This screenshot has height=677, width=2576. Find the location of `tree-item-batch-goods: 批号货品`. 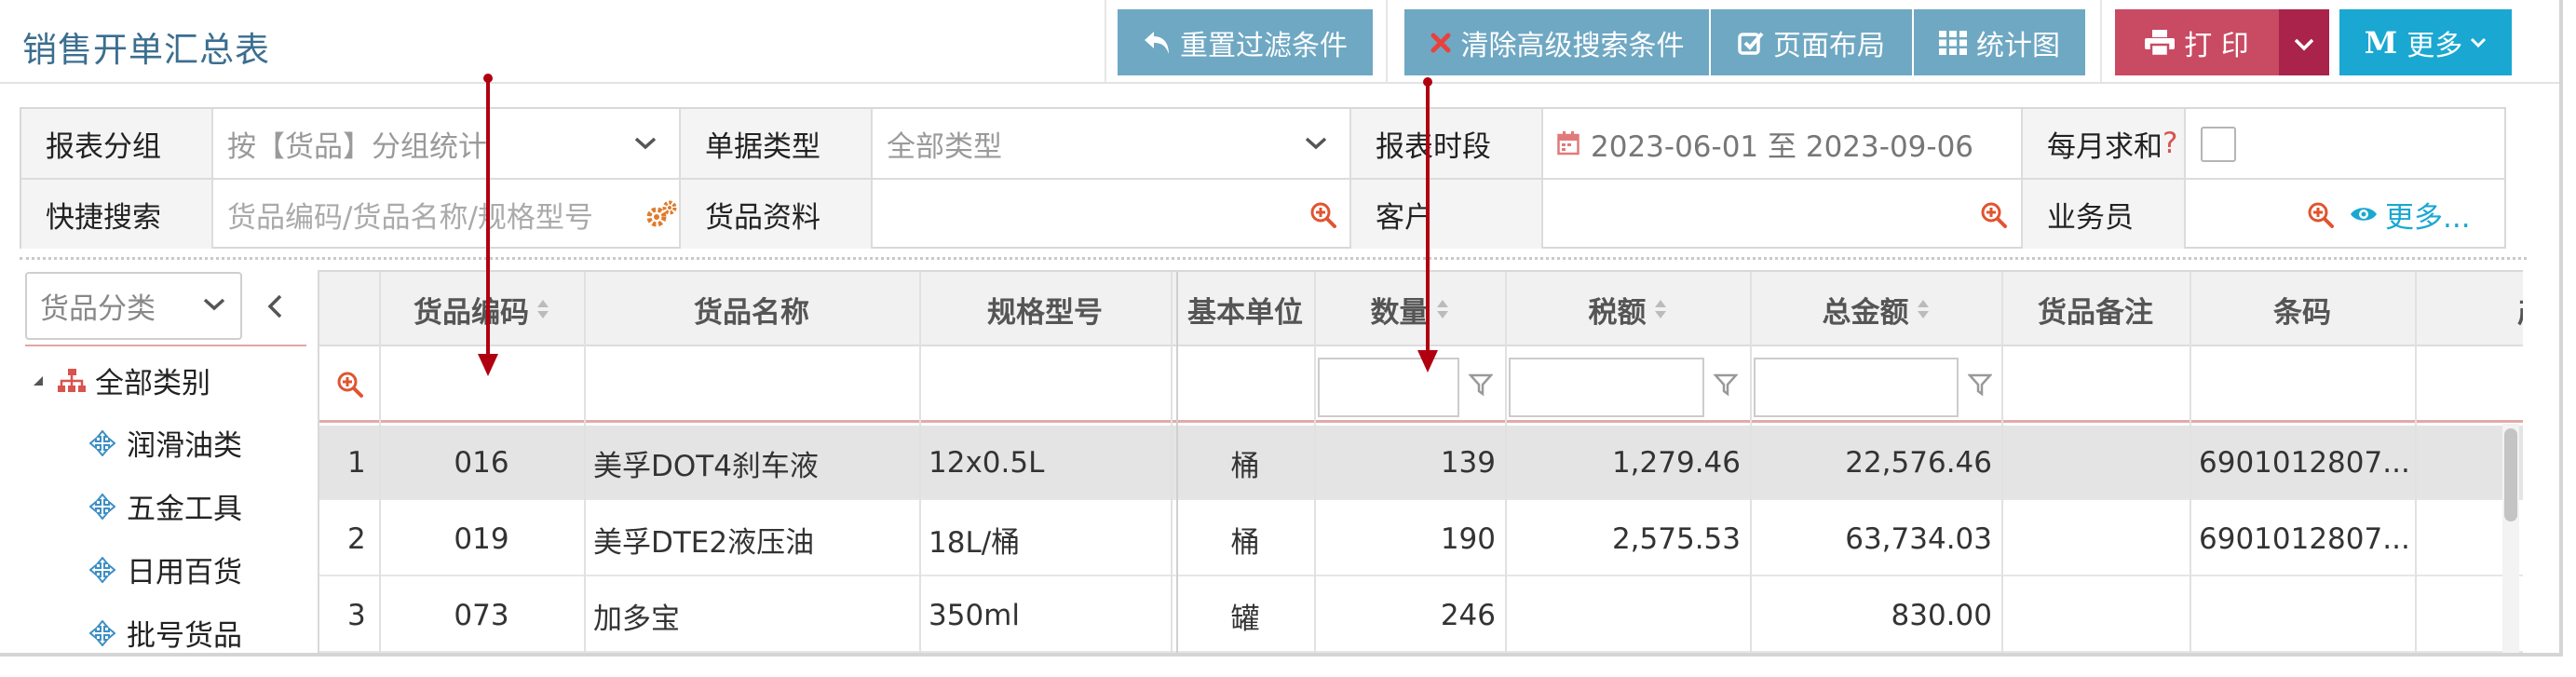

tree-item-batch-goods: 批号货品 is located at coordinates (165, 633).